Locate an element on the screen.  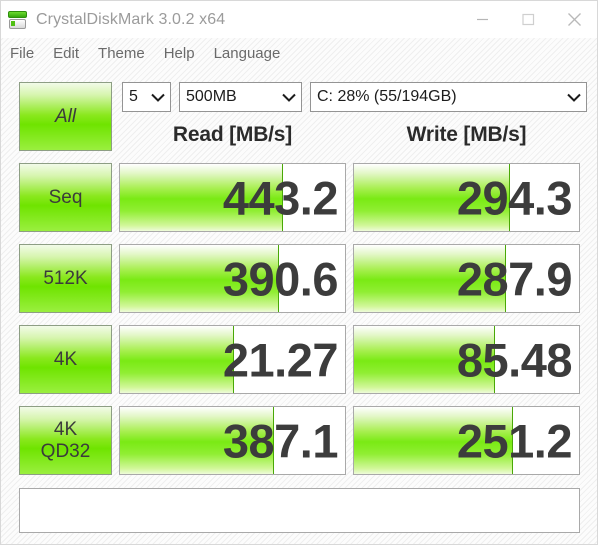
test-count-select: 5 is located at coordinates (146, 97).